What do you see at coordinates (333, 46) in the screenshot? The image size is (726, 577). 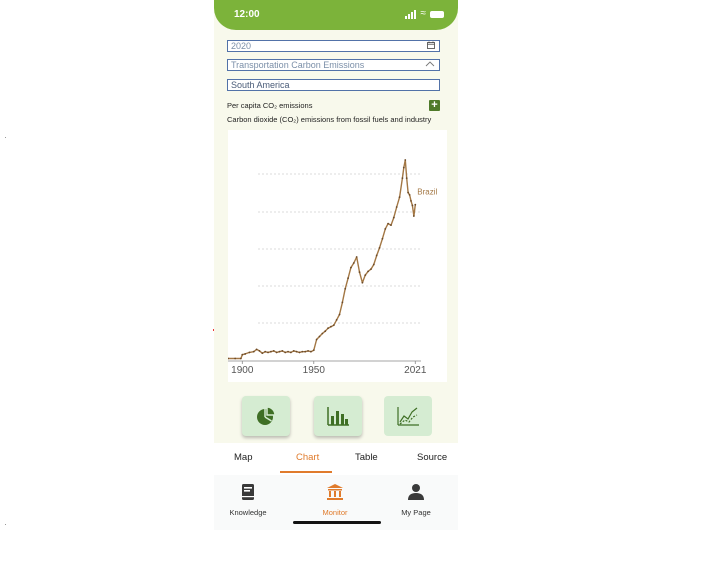 I see `year-select: 2020` at bounding box center [333, 46].